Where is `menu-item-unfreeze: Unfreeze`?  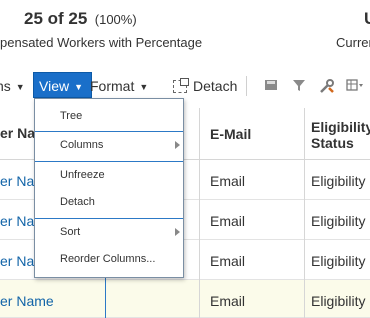 menu-item-unfreeze: Unfreeze is located at coordinates (109, 175).